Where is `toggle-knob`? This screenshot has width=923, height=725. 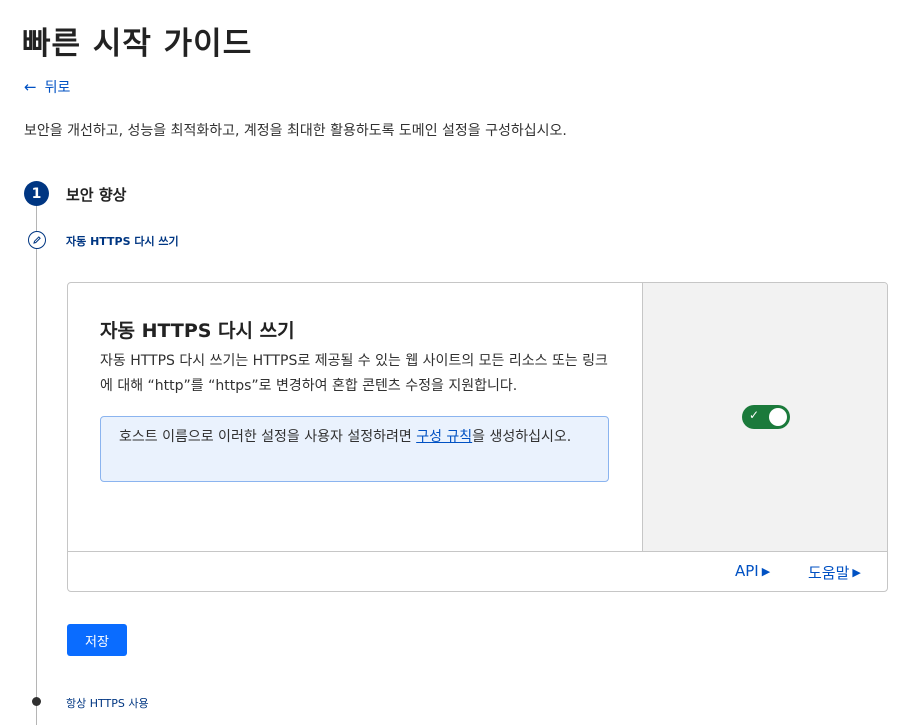 toggle-knob is located at coordinates (778, 417).